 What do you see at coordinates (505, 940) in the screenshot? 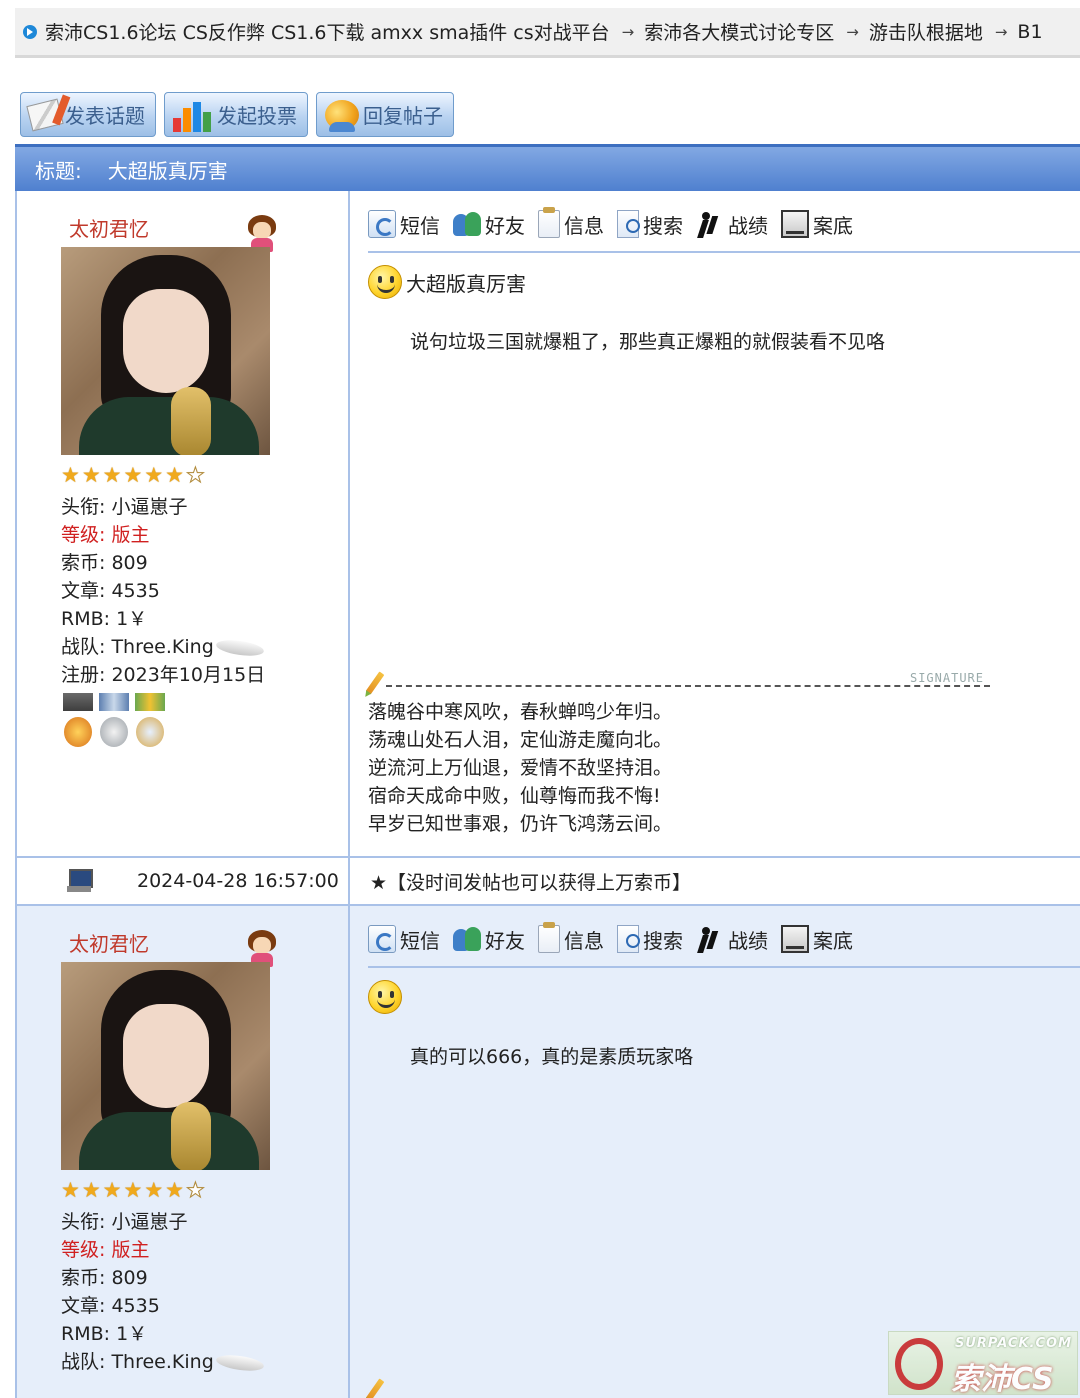
I see `action-label: 好友` at bounding box center [505, 940].